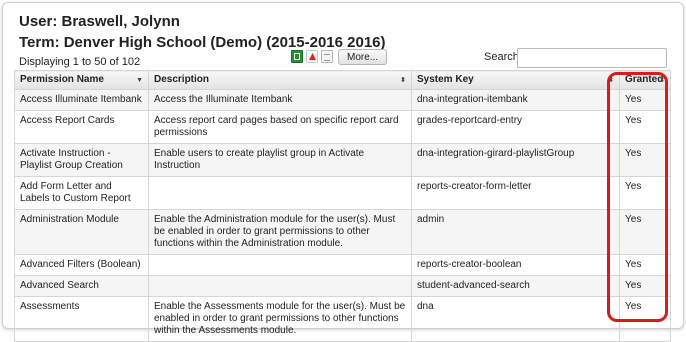 The image size is (686, 342). What do you see at coordinates (501, 57) in the screenshot?
I see `search-label: Search` at bounding box center [501, 57].